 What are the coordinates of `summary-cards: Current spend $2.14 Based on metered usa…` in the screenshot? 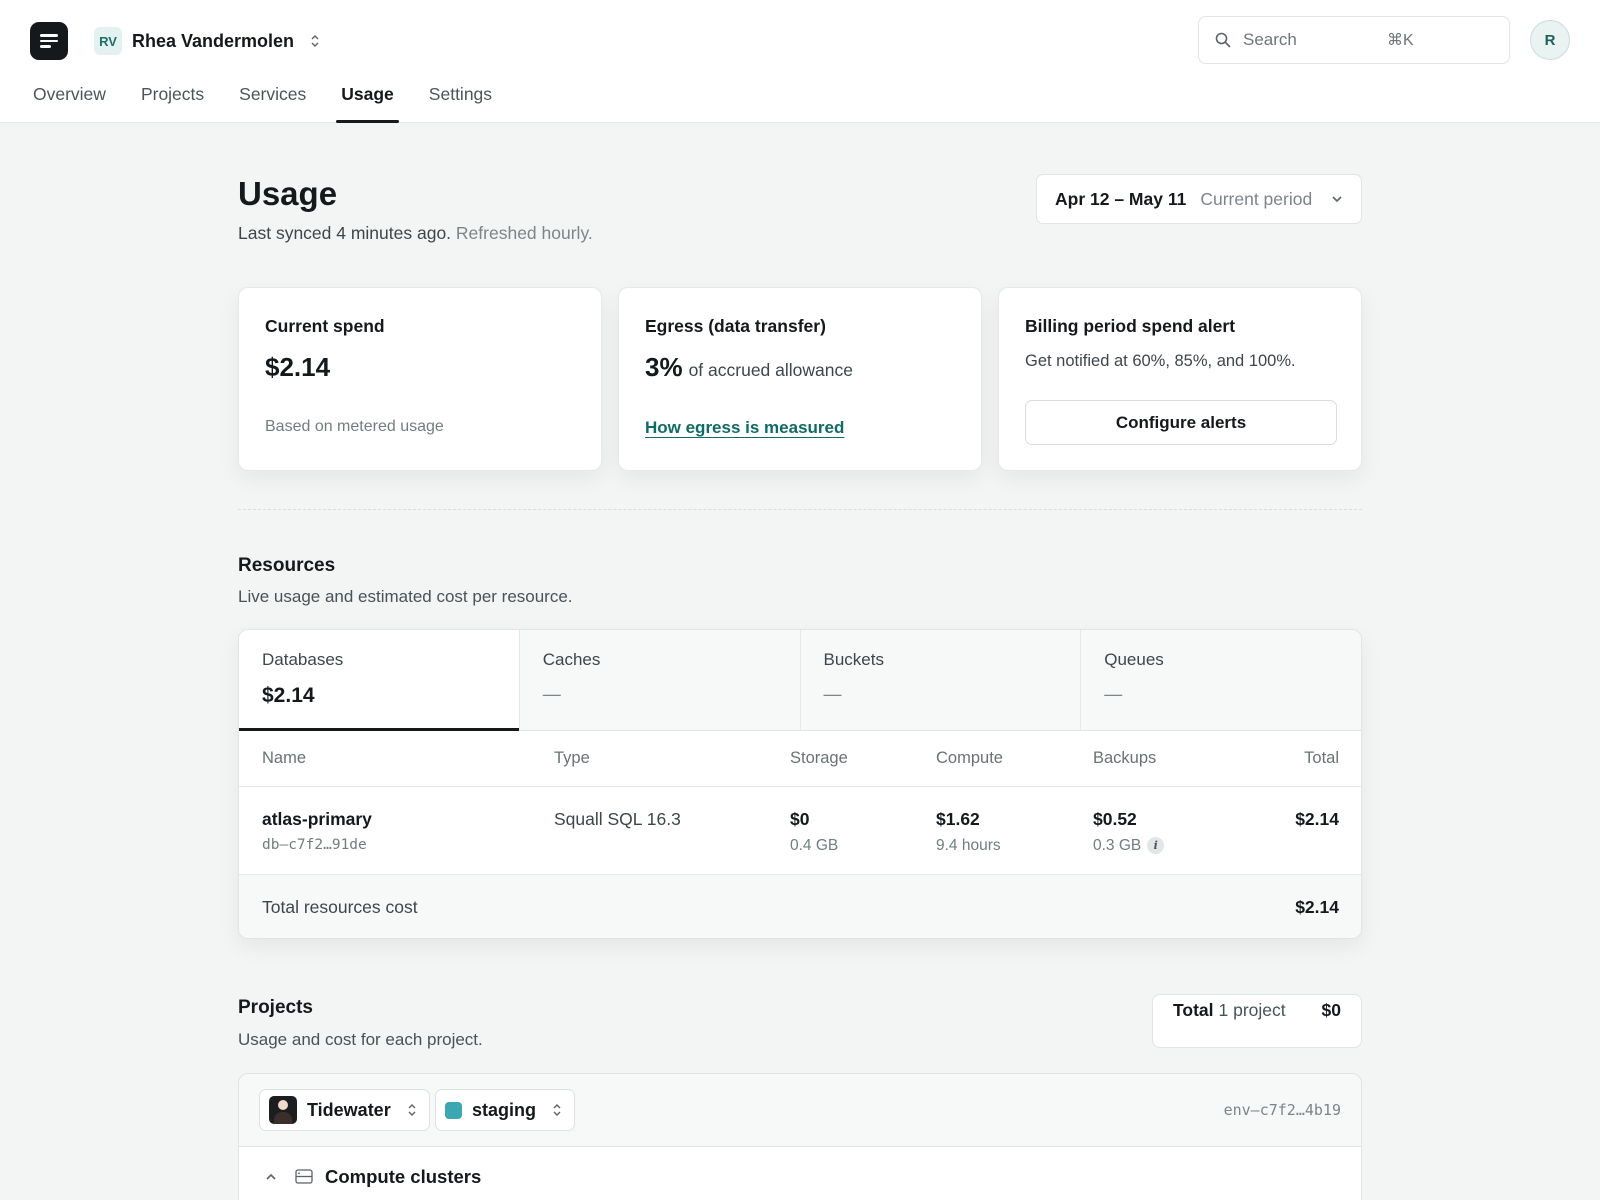 It's located at (800, 379).